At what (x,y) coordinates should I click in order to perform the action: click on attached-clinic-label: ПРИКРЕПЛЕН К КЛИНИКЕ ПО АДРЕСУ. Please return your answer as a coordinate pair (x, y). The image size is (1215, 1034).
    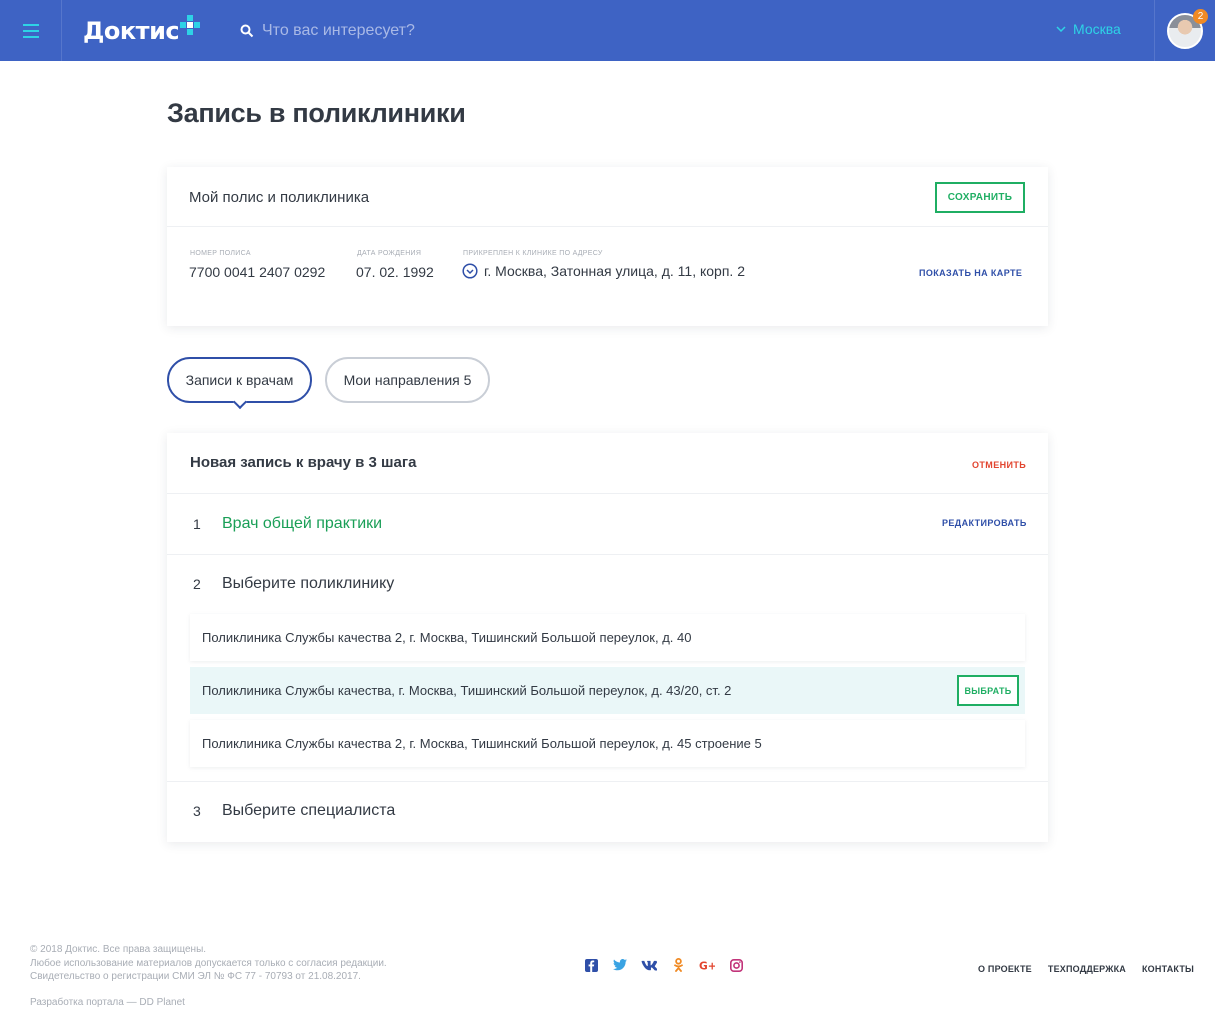
    Looking at the image, I should click on (533, 253).